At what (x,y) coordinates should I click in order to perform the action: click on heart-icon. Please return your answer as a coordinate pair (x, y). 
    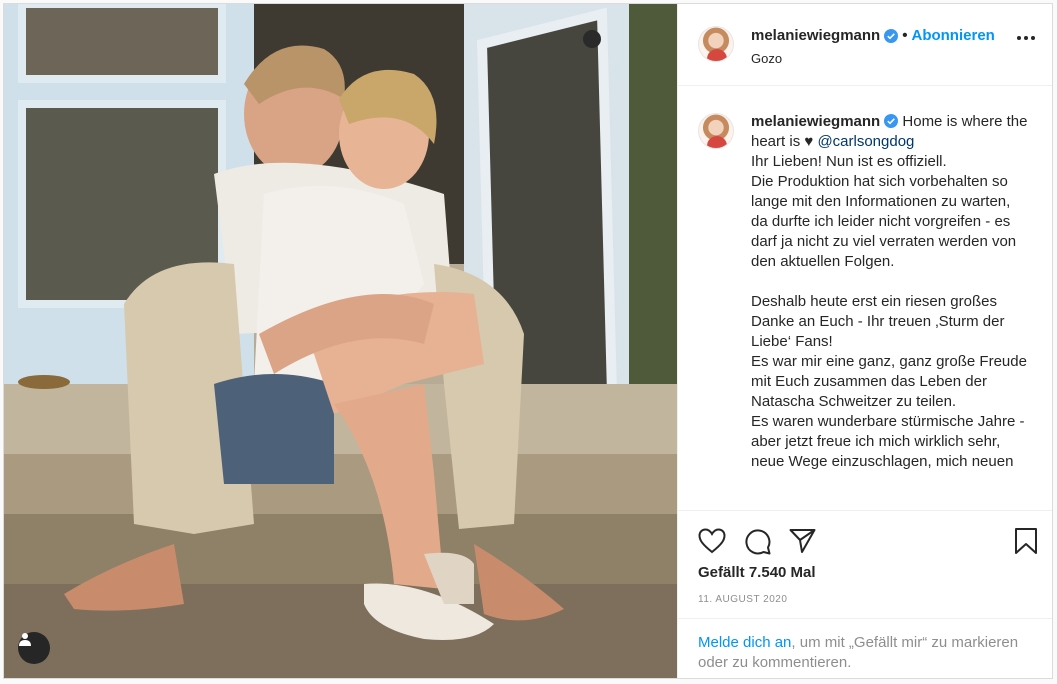
    Looking at the image, I should click on (712, 541).